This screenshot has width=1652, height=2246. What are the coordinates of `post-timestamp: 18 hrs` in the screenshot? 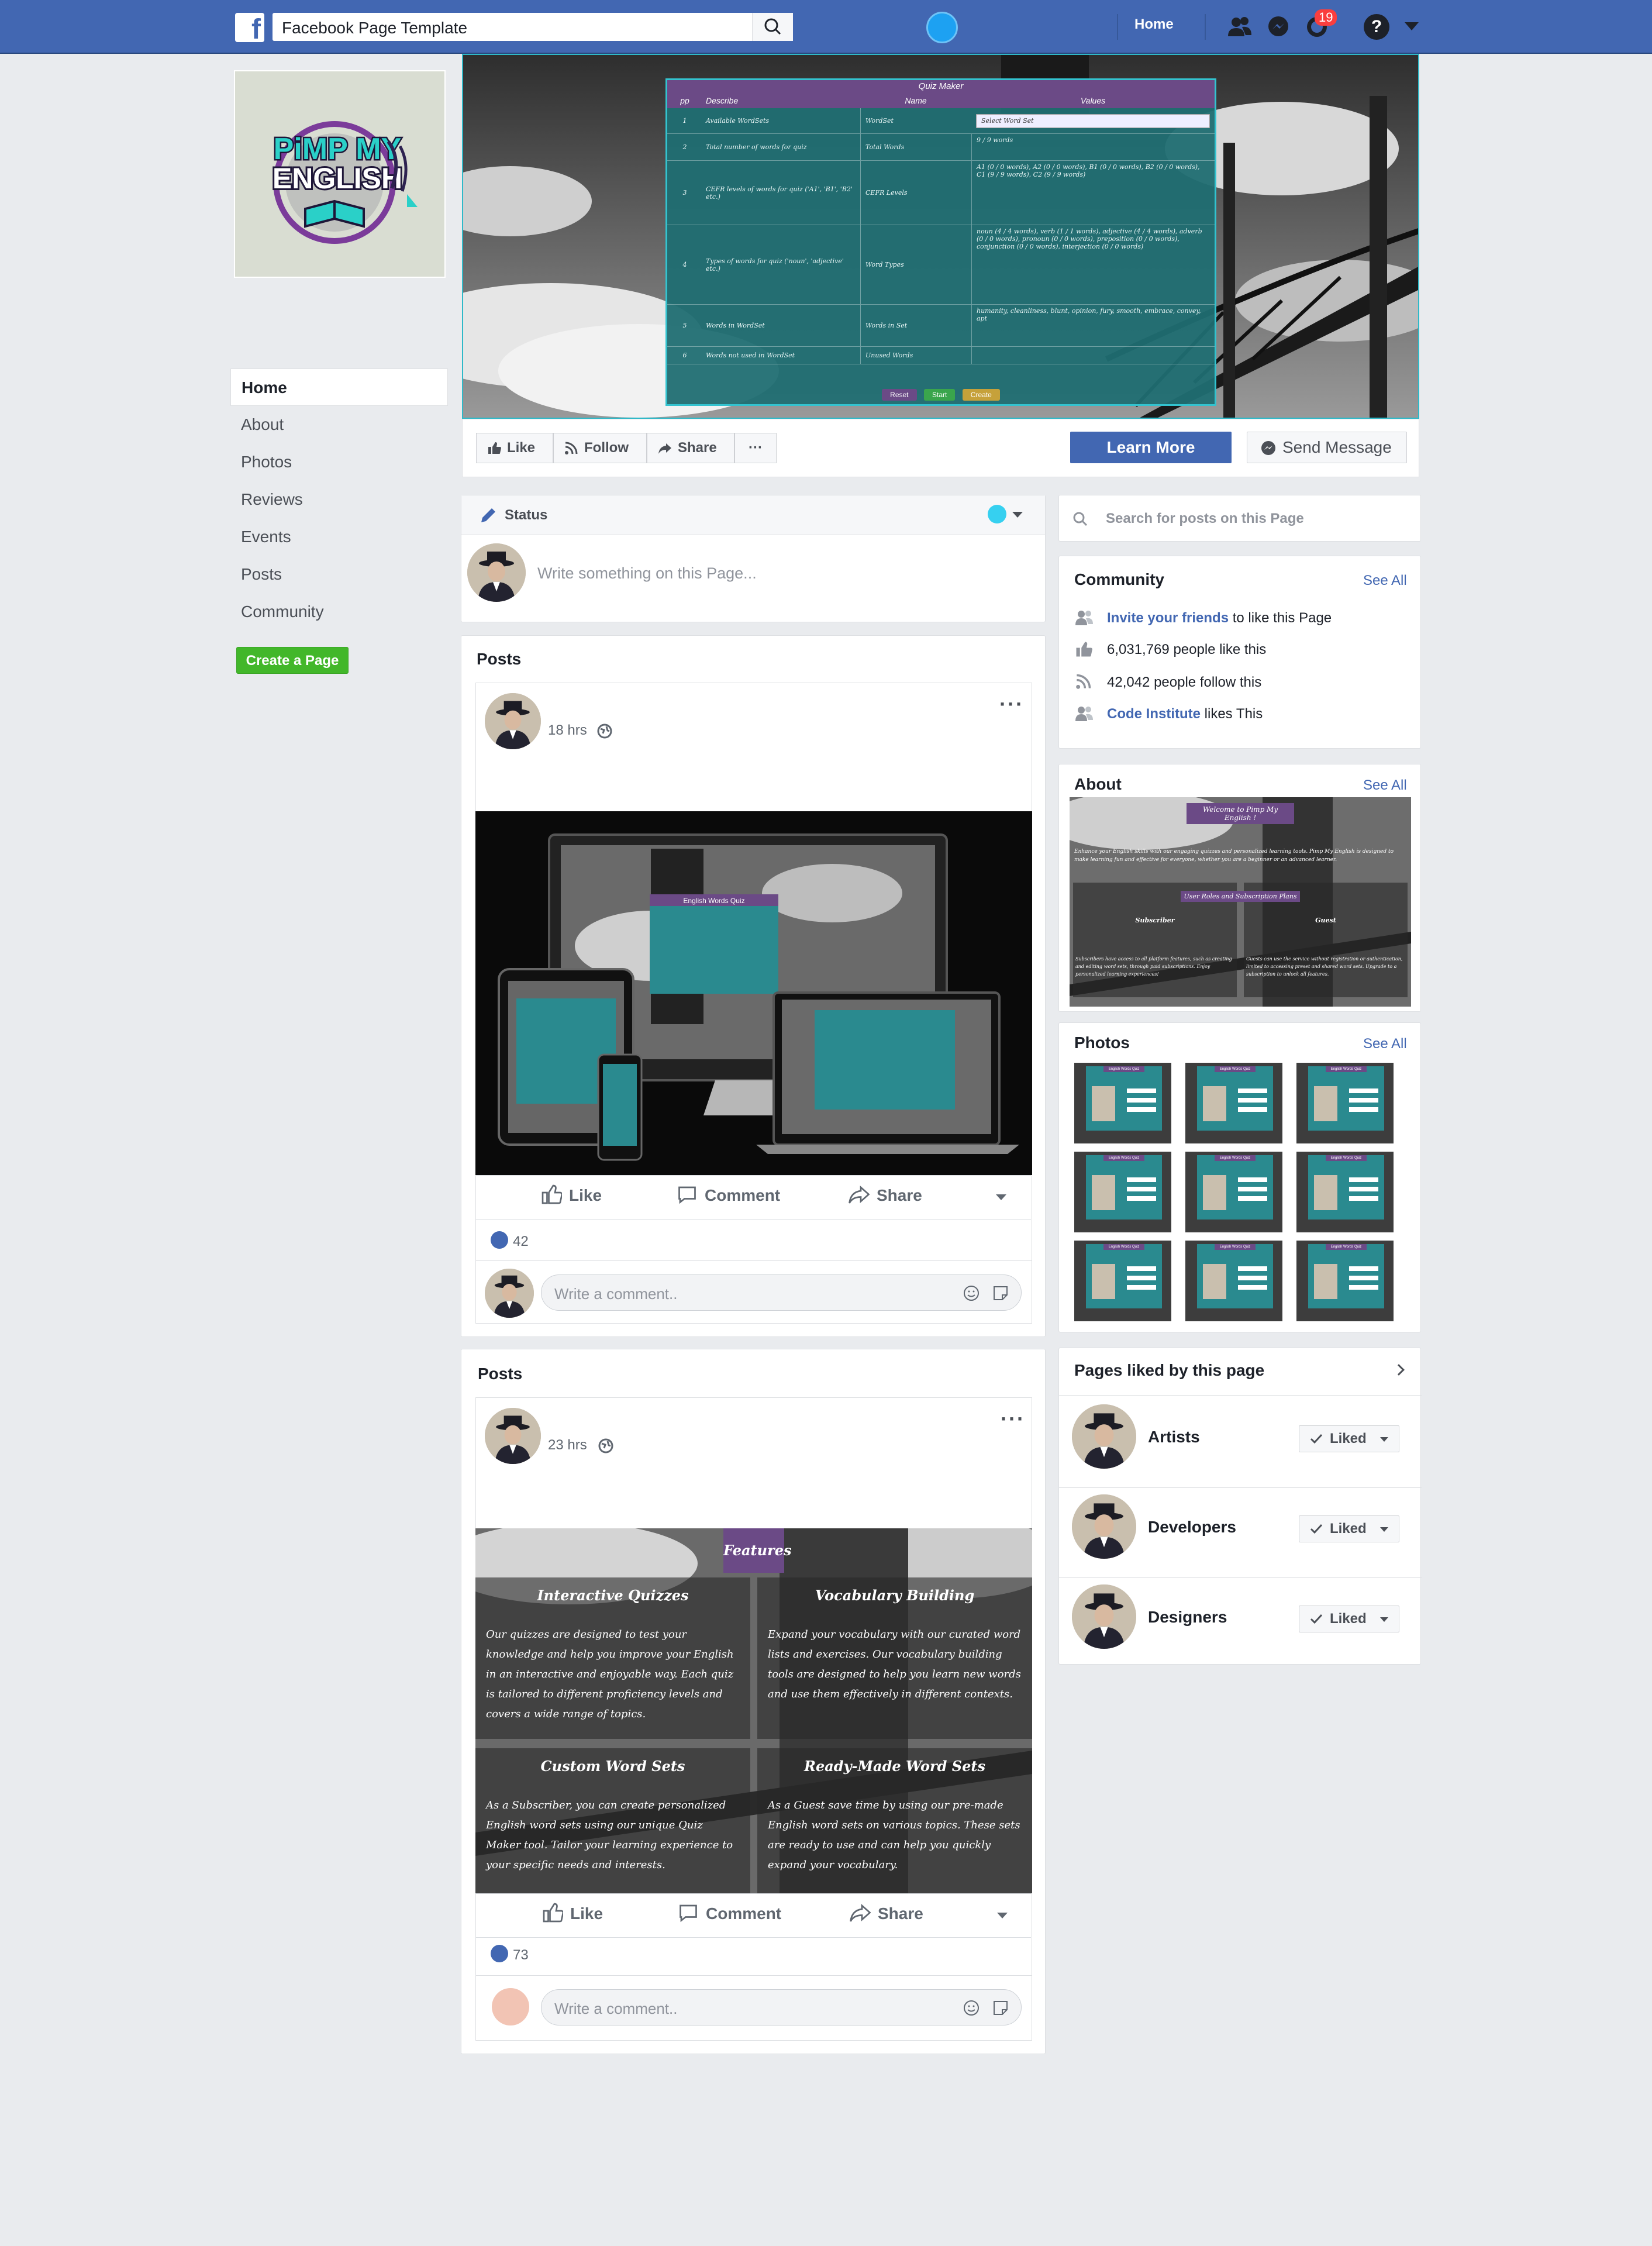 It's located at (567, 730).